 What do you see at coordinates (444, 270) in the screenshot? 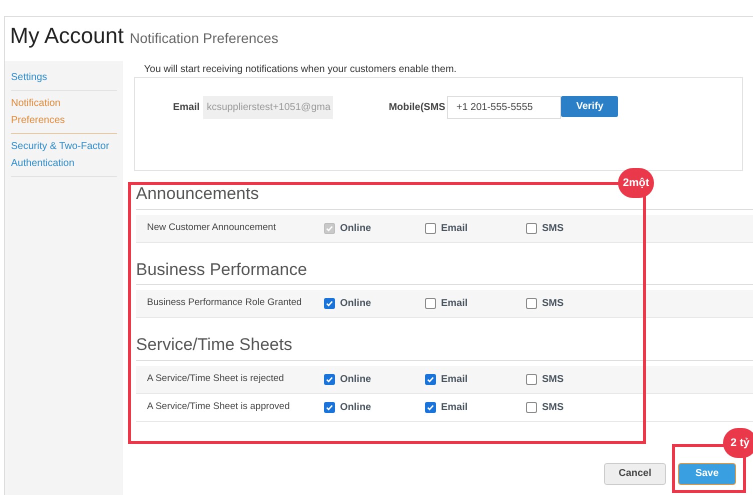
I see `section-heading: Business Performance` at bounding box center [444, 270].